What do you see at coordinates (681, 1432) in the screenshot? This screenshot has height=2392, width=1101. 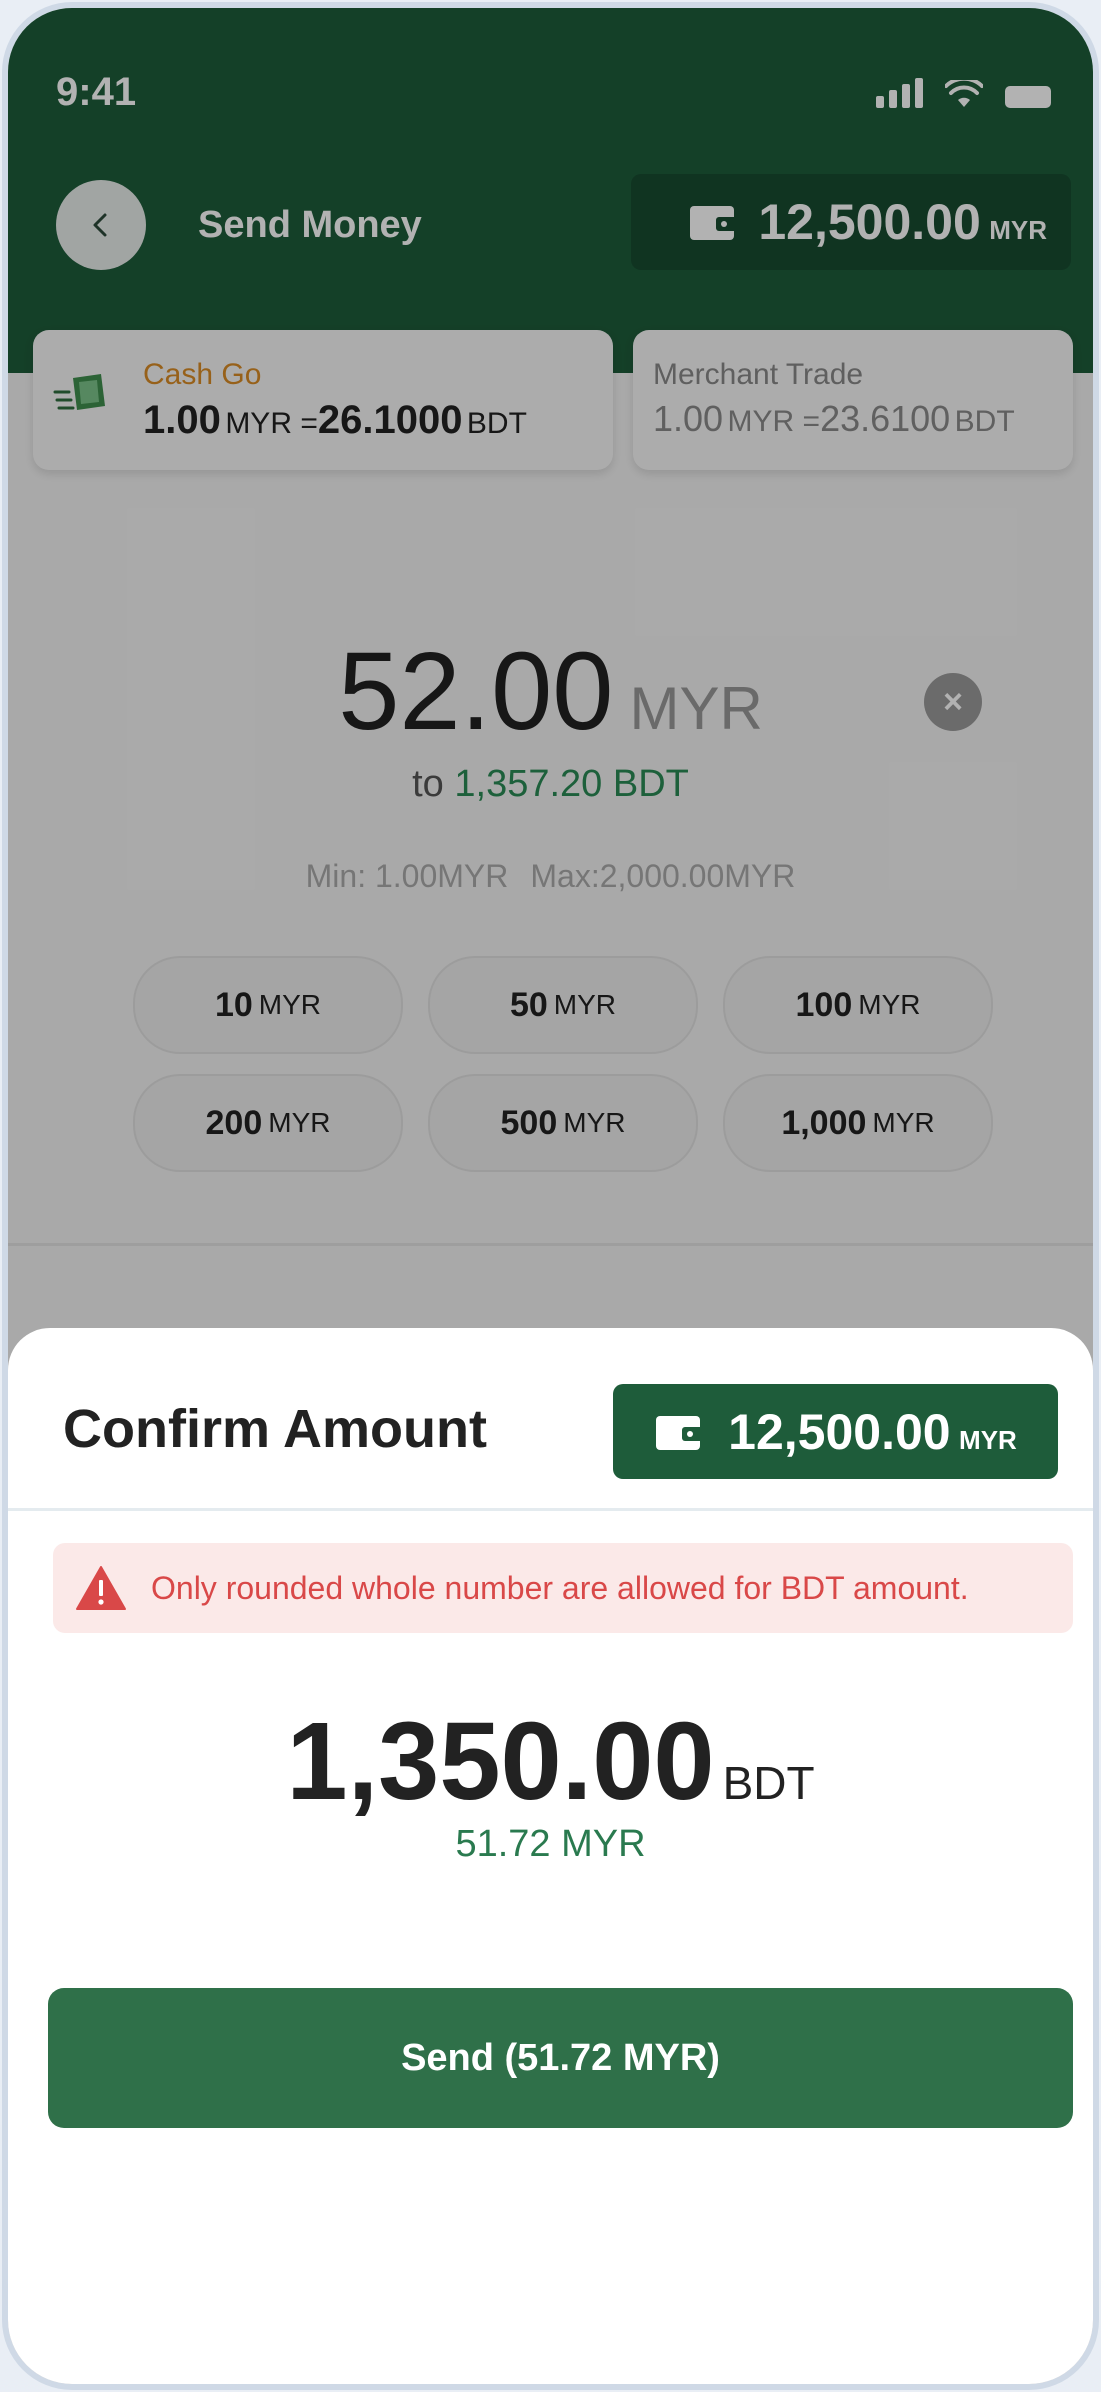 I see `wallet-icon` at bounding box center [681, 1432].